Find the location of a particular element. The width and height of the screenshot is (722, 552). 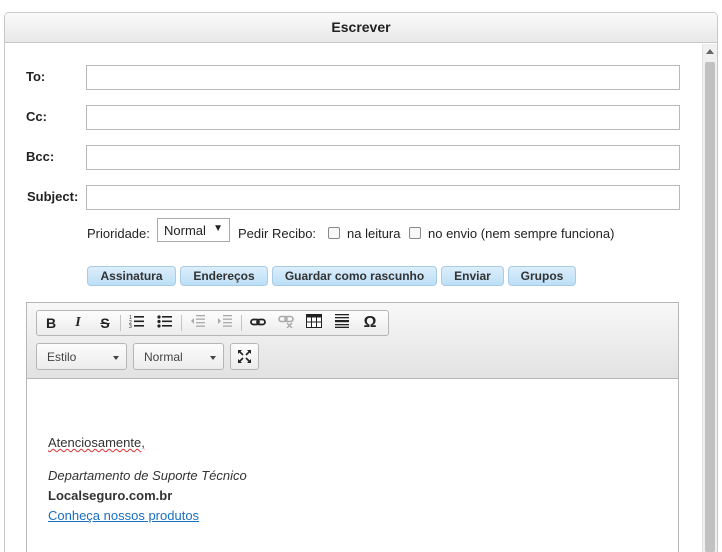

svg-text: 3 is located at coordinates (130, 326).